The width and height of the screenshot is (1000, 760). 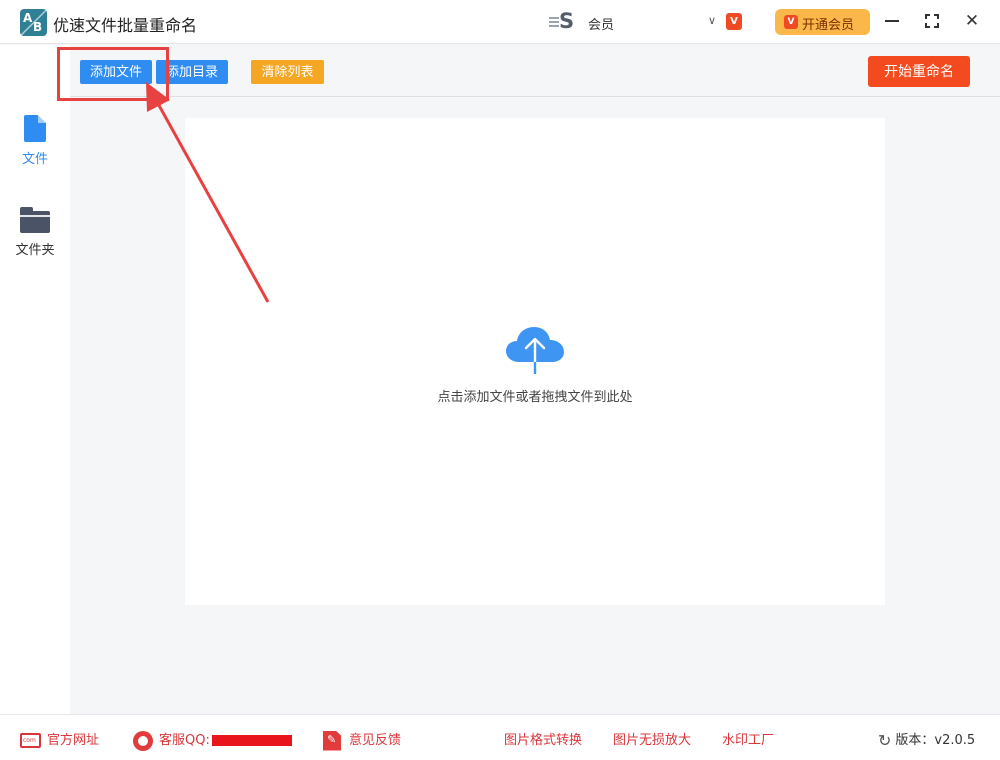 I want to click on cloud-upload-icon, so click(x=535, y=350).